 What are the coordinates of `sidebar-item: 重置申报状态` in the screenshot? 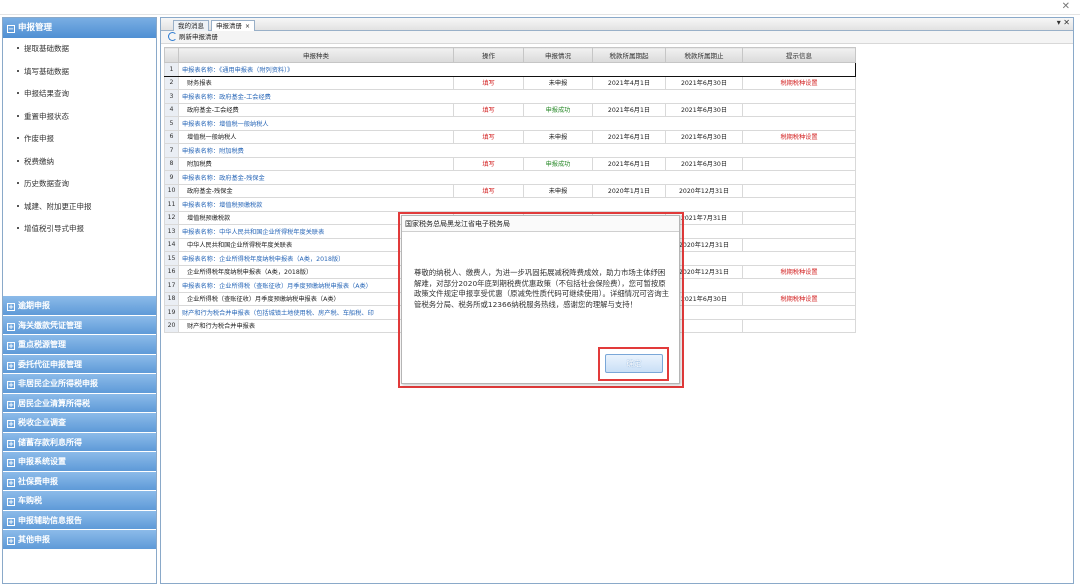 It's located at (79, 117).